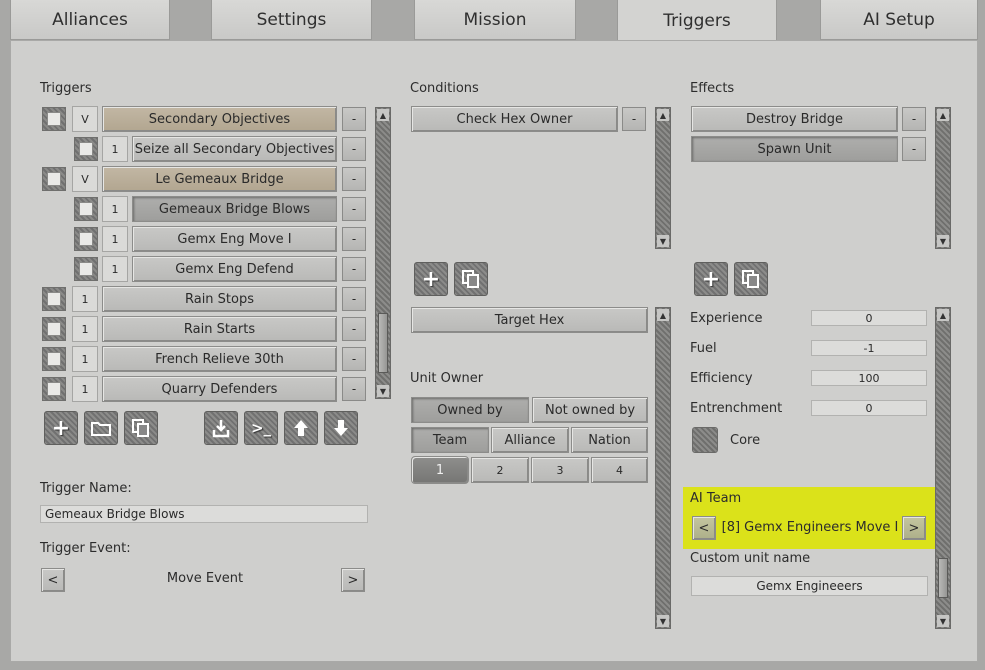 The image size is (985, 670). What do you see at coordinates (53, 580) in the screenshot?
I see `event-prev-button: <` at bounding box center [53, 580].